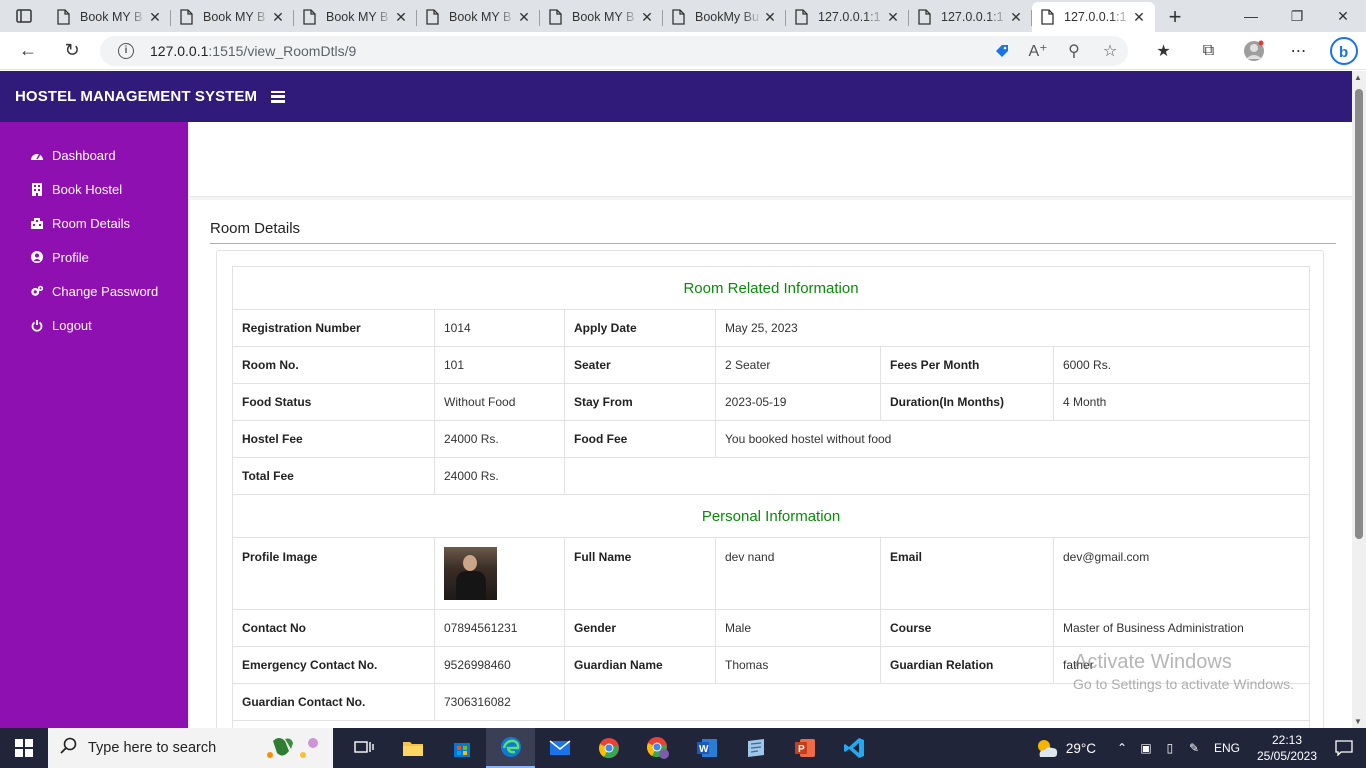  What do you see at coordinates (94, 291) in the screenshot?
I see `sidebar-item-change-password: Change Password` at bounding box center [94, 291].